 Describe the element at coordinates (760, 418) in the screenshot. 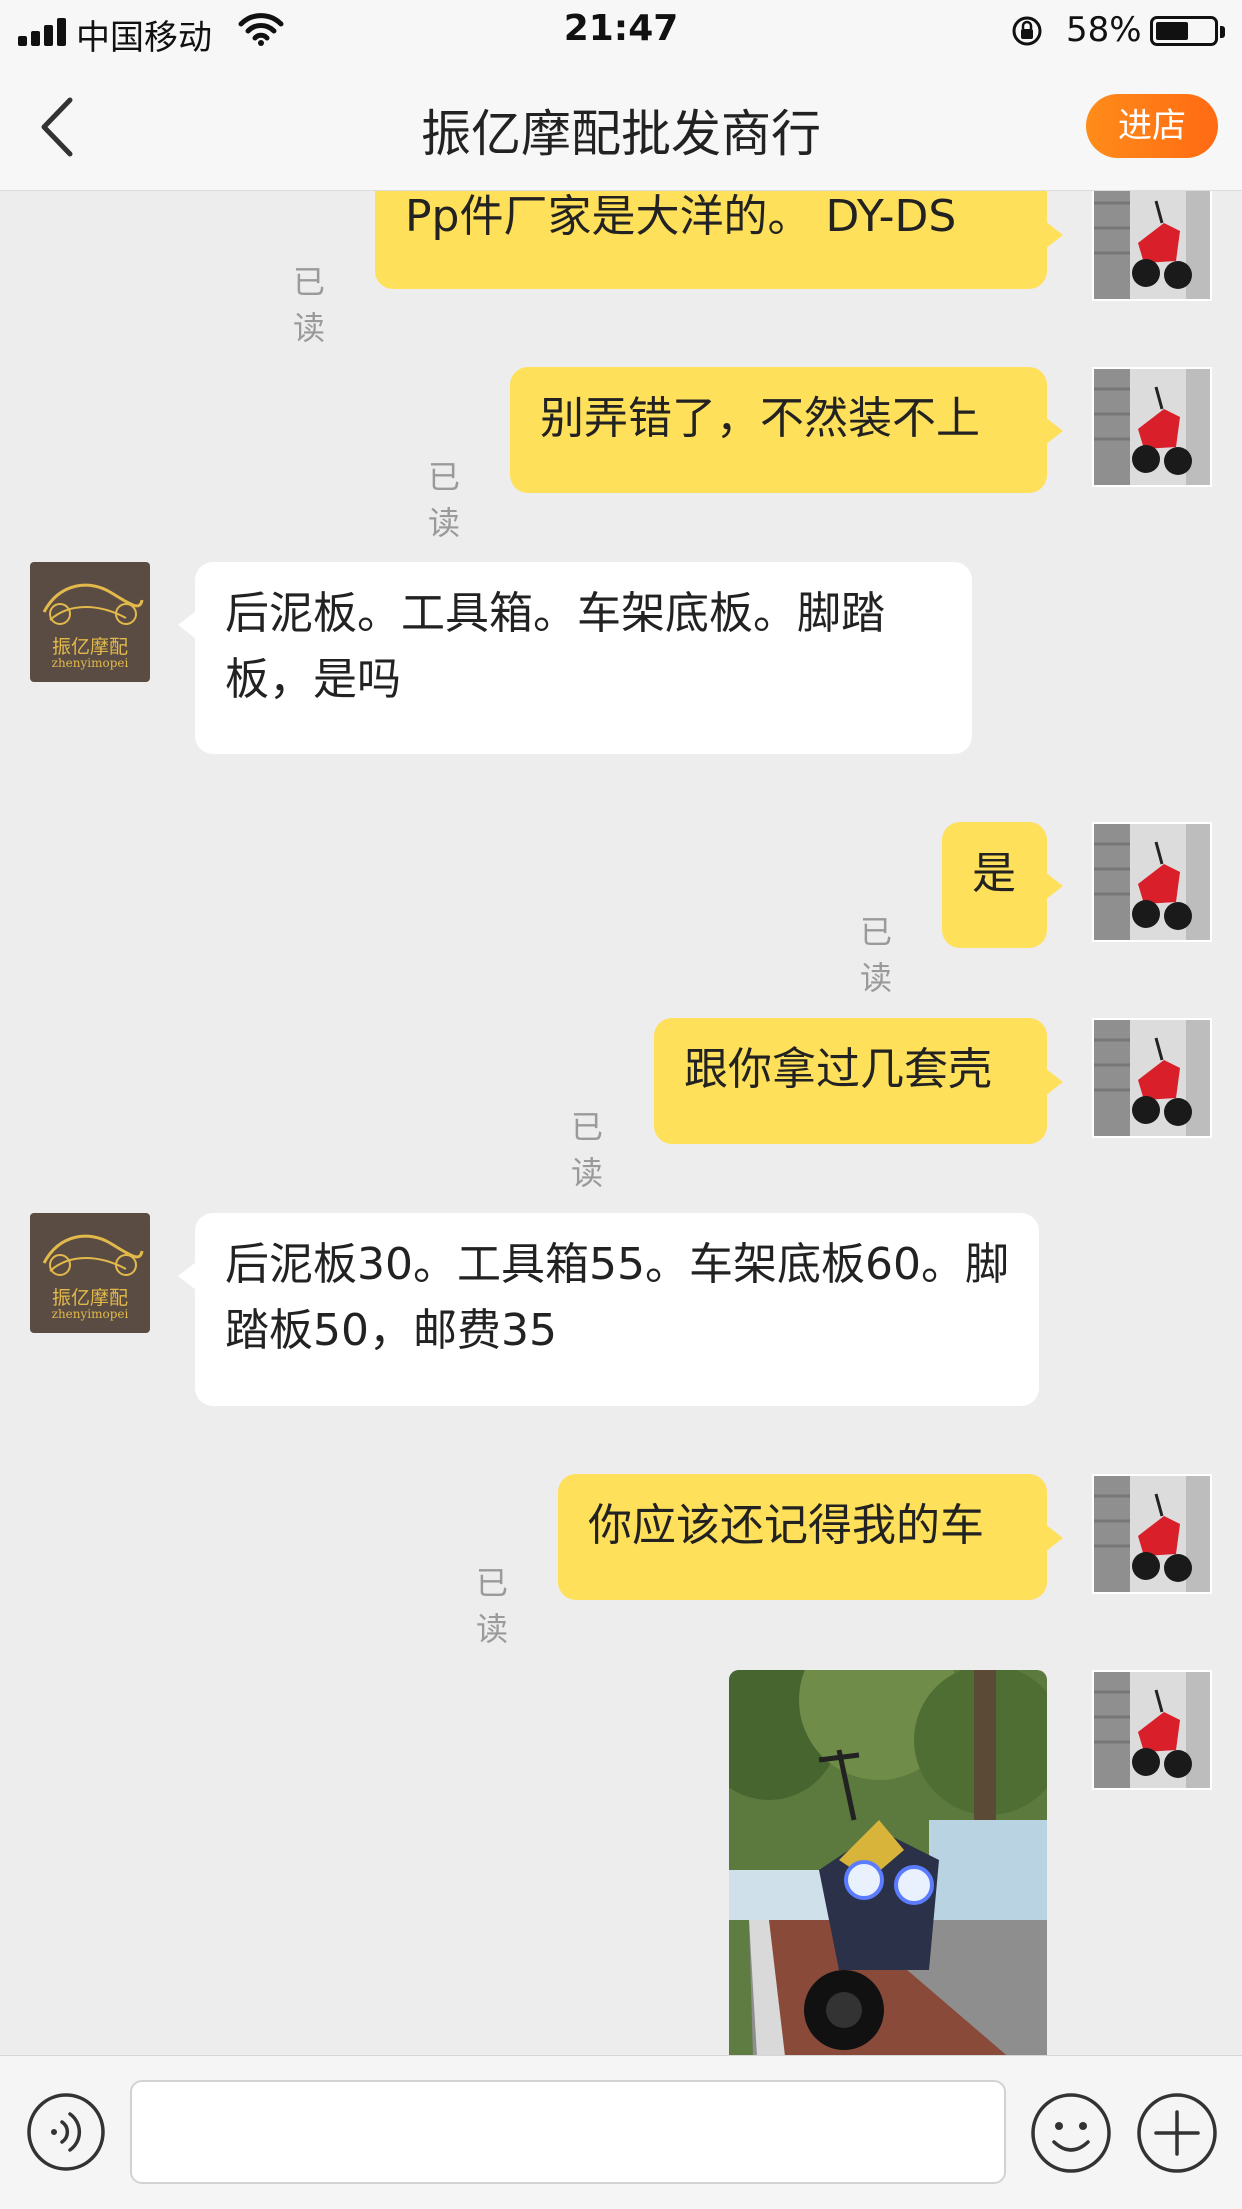

I see `message-text: 别弄错了，不然装不上` at that location.